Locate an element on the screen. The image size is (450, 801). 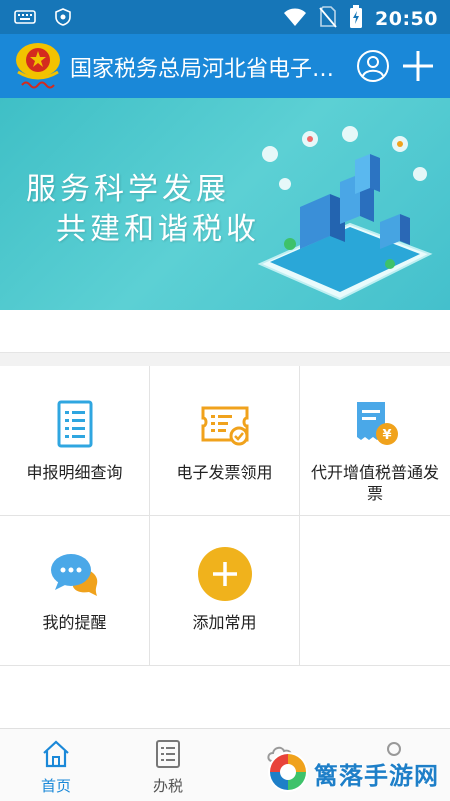
home-icon is located at coordinates (56, 754).